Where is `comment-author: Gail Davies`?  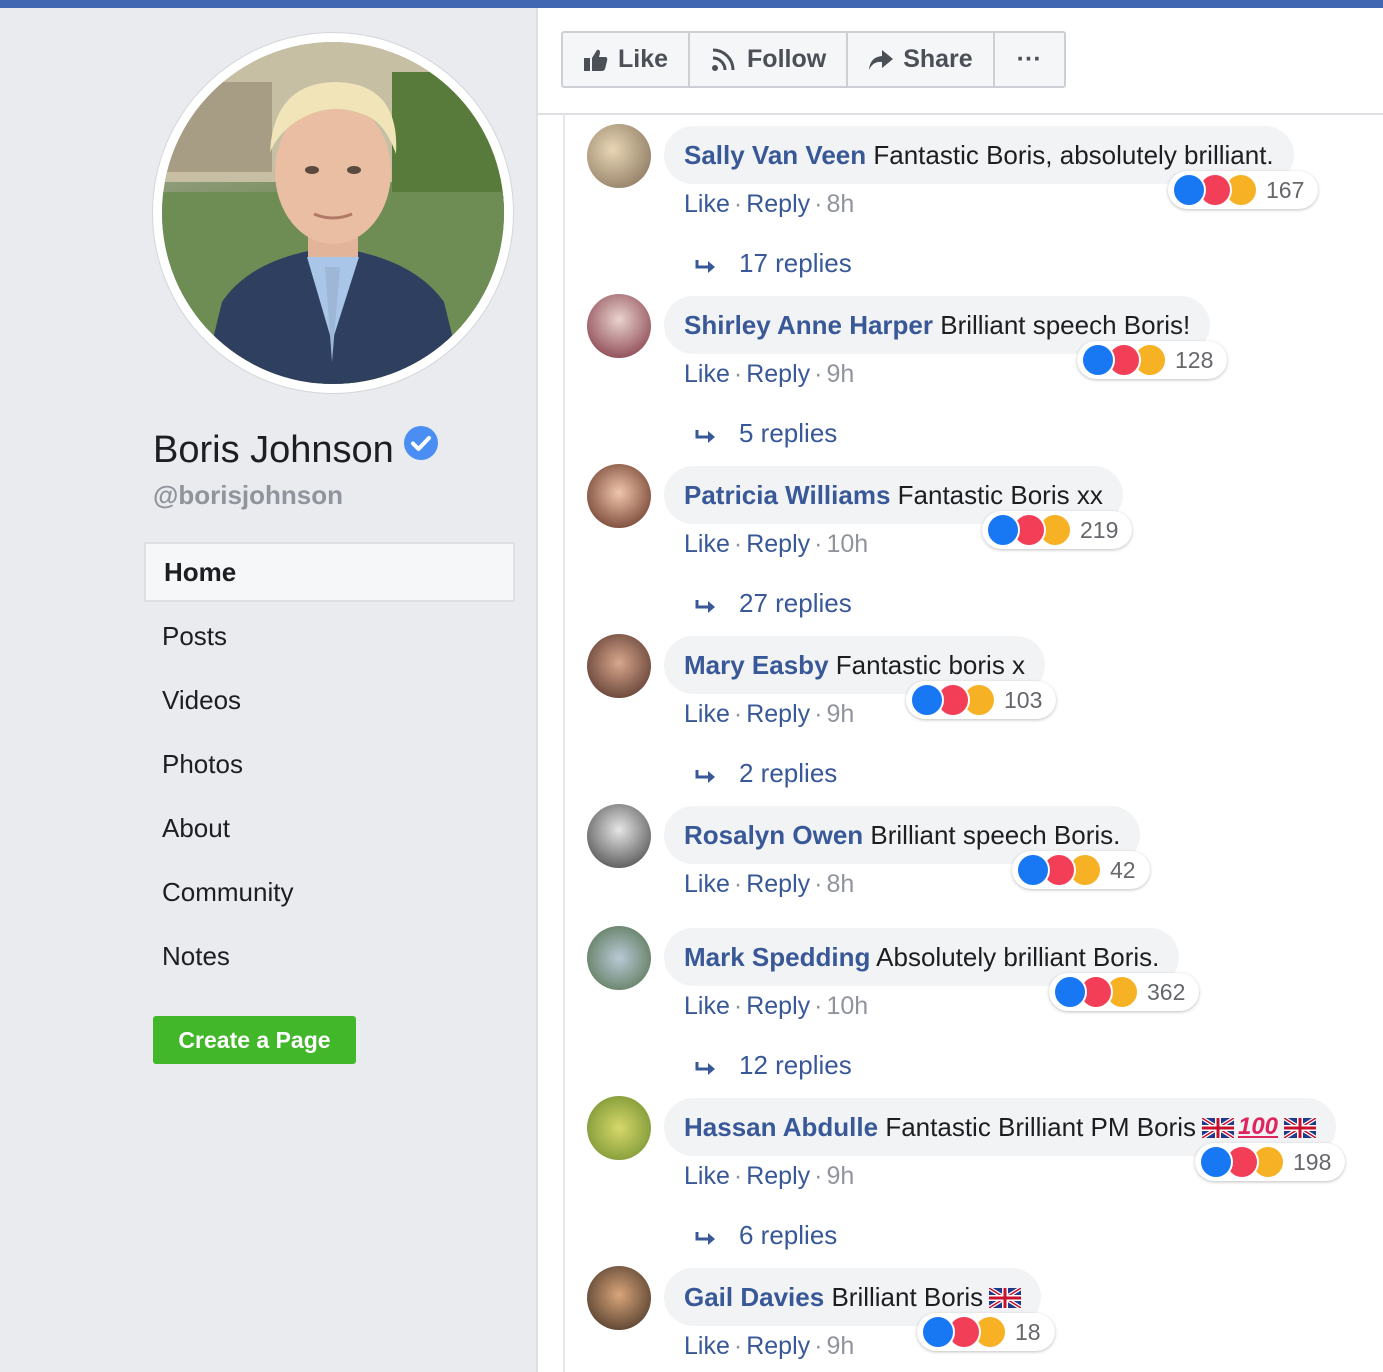 comment-author: Gail Davies is located at coordinates (754, 1297).